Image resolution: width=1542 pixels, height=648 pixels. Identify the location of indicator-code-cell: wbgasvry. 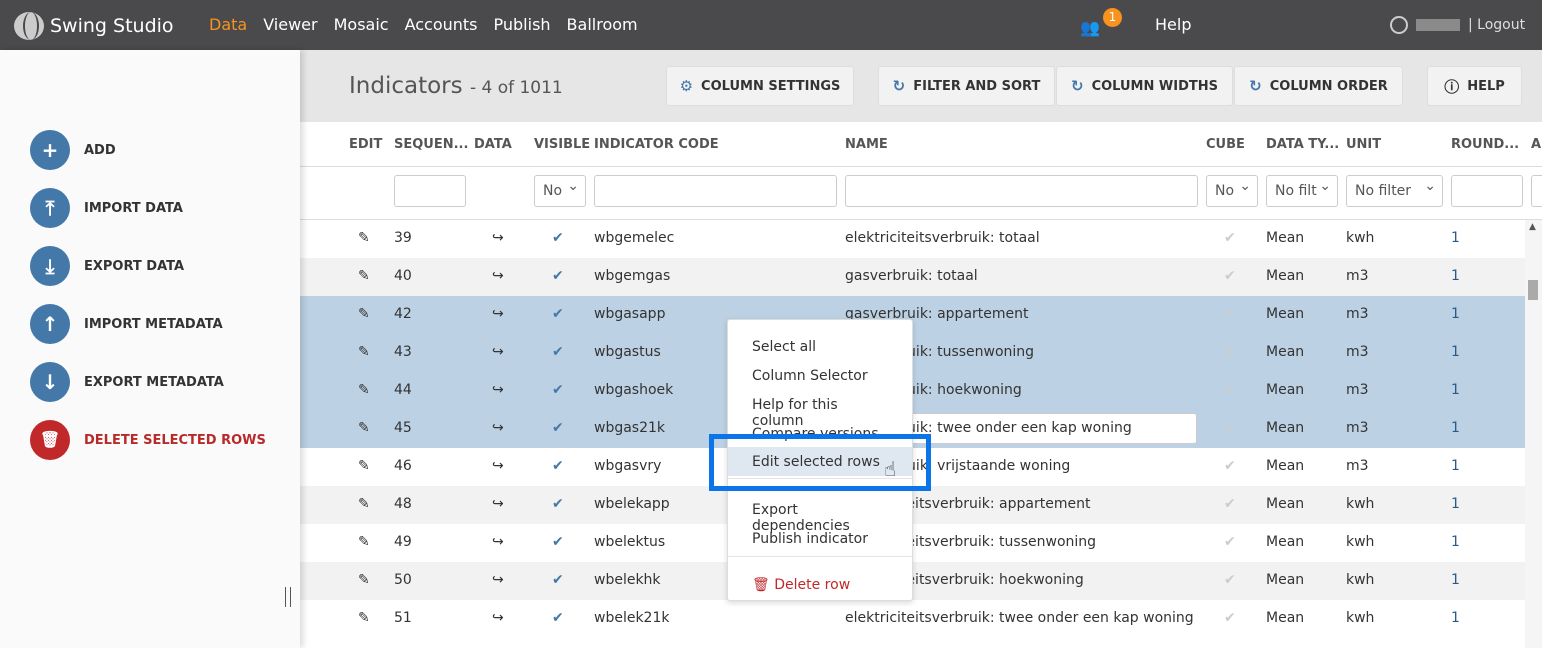
(628, 466).